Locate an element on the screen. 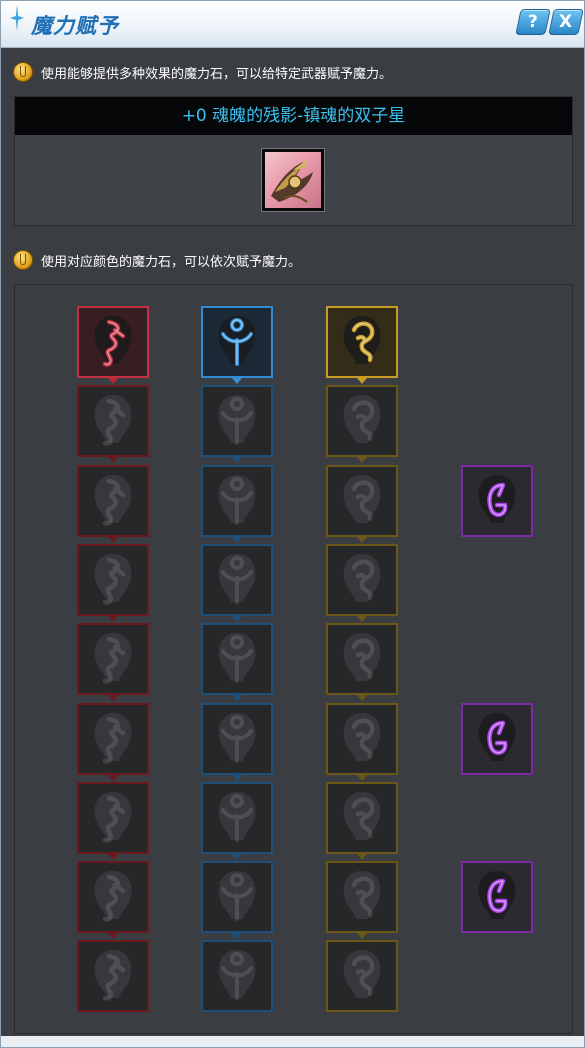  window-title: 魔力赋予 is located at coordinates (75, 26).